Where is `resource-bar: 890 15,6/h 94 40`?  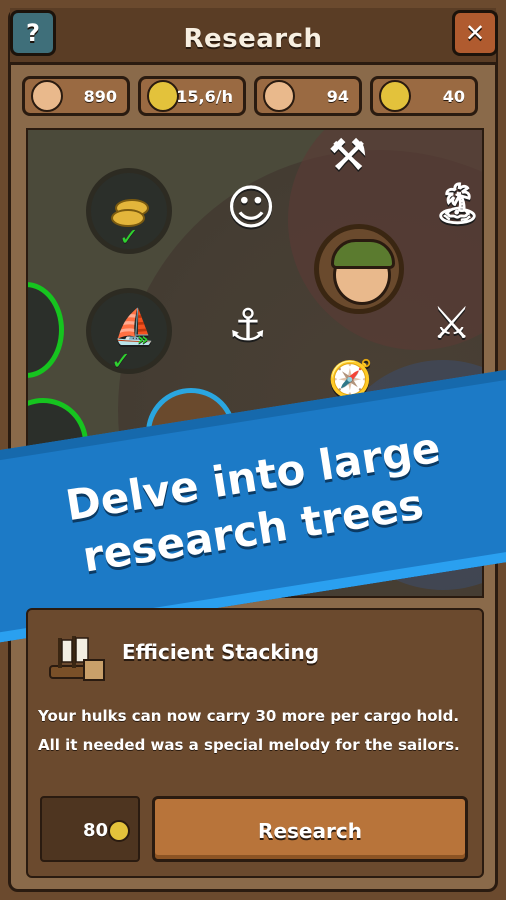 resource-bar: 890 15,6/h 94 40 is located at coordinates (252, 97).